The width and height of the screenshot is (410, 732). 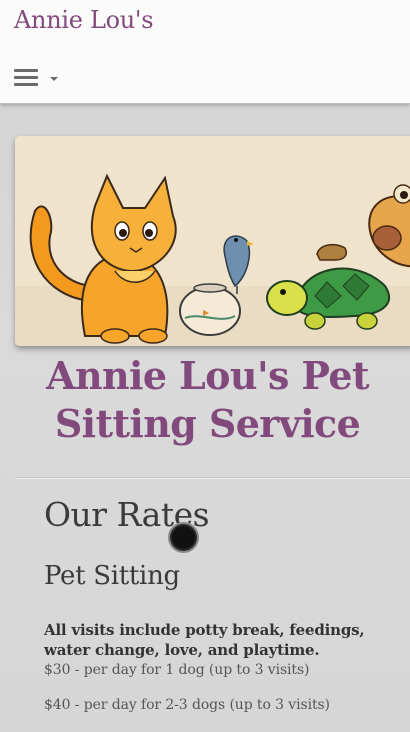 What do you see at coordinates (212, 478) in the screenshot?
I see `divider` at bounding box center [212, 478].